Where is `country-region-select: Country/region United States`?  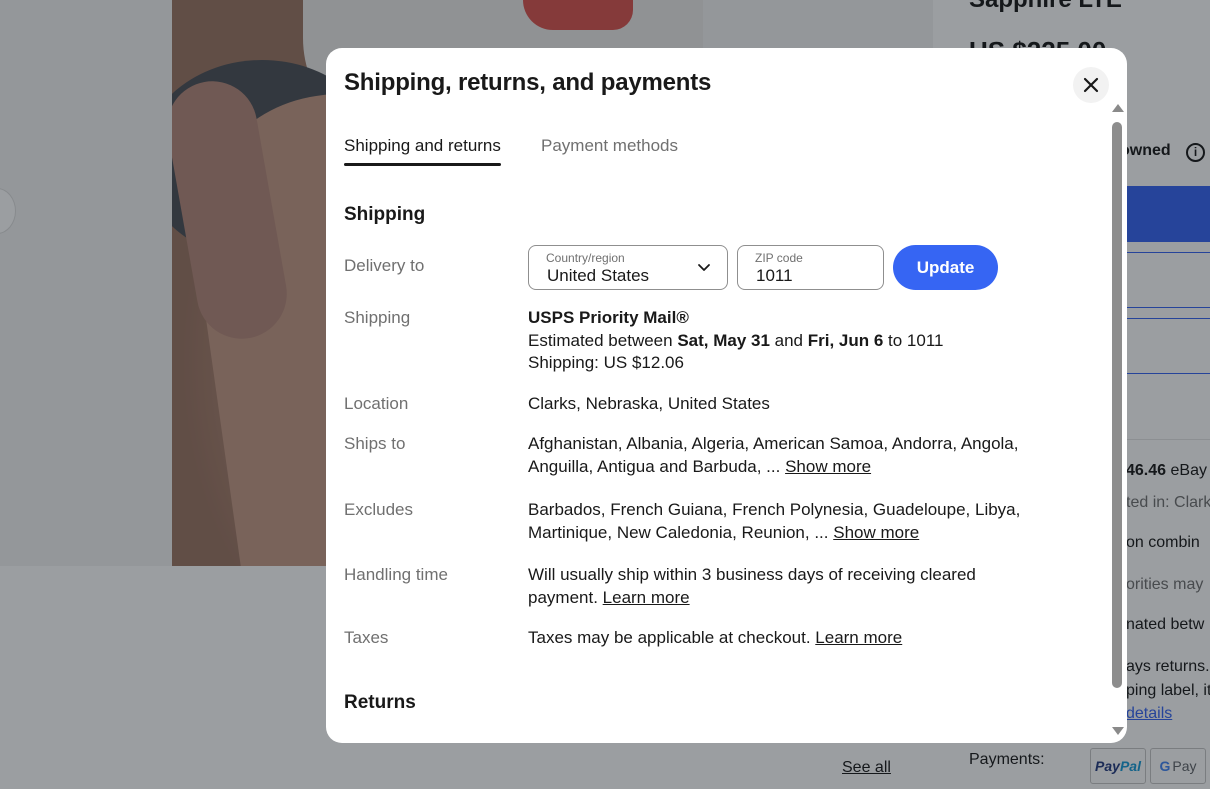 country-region-select: Country/region United States is located at coordinates (628, 267).